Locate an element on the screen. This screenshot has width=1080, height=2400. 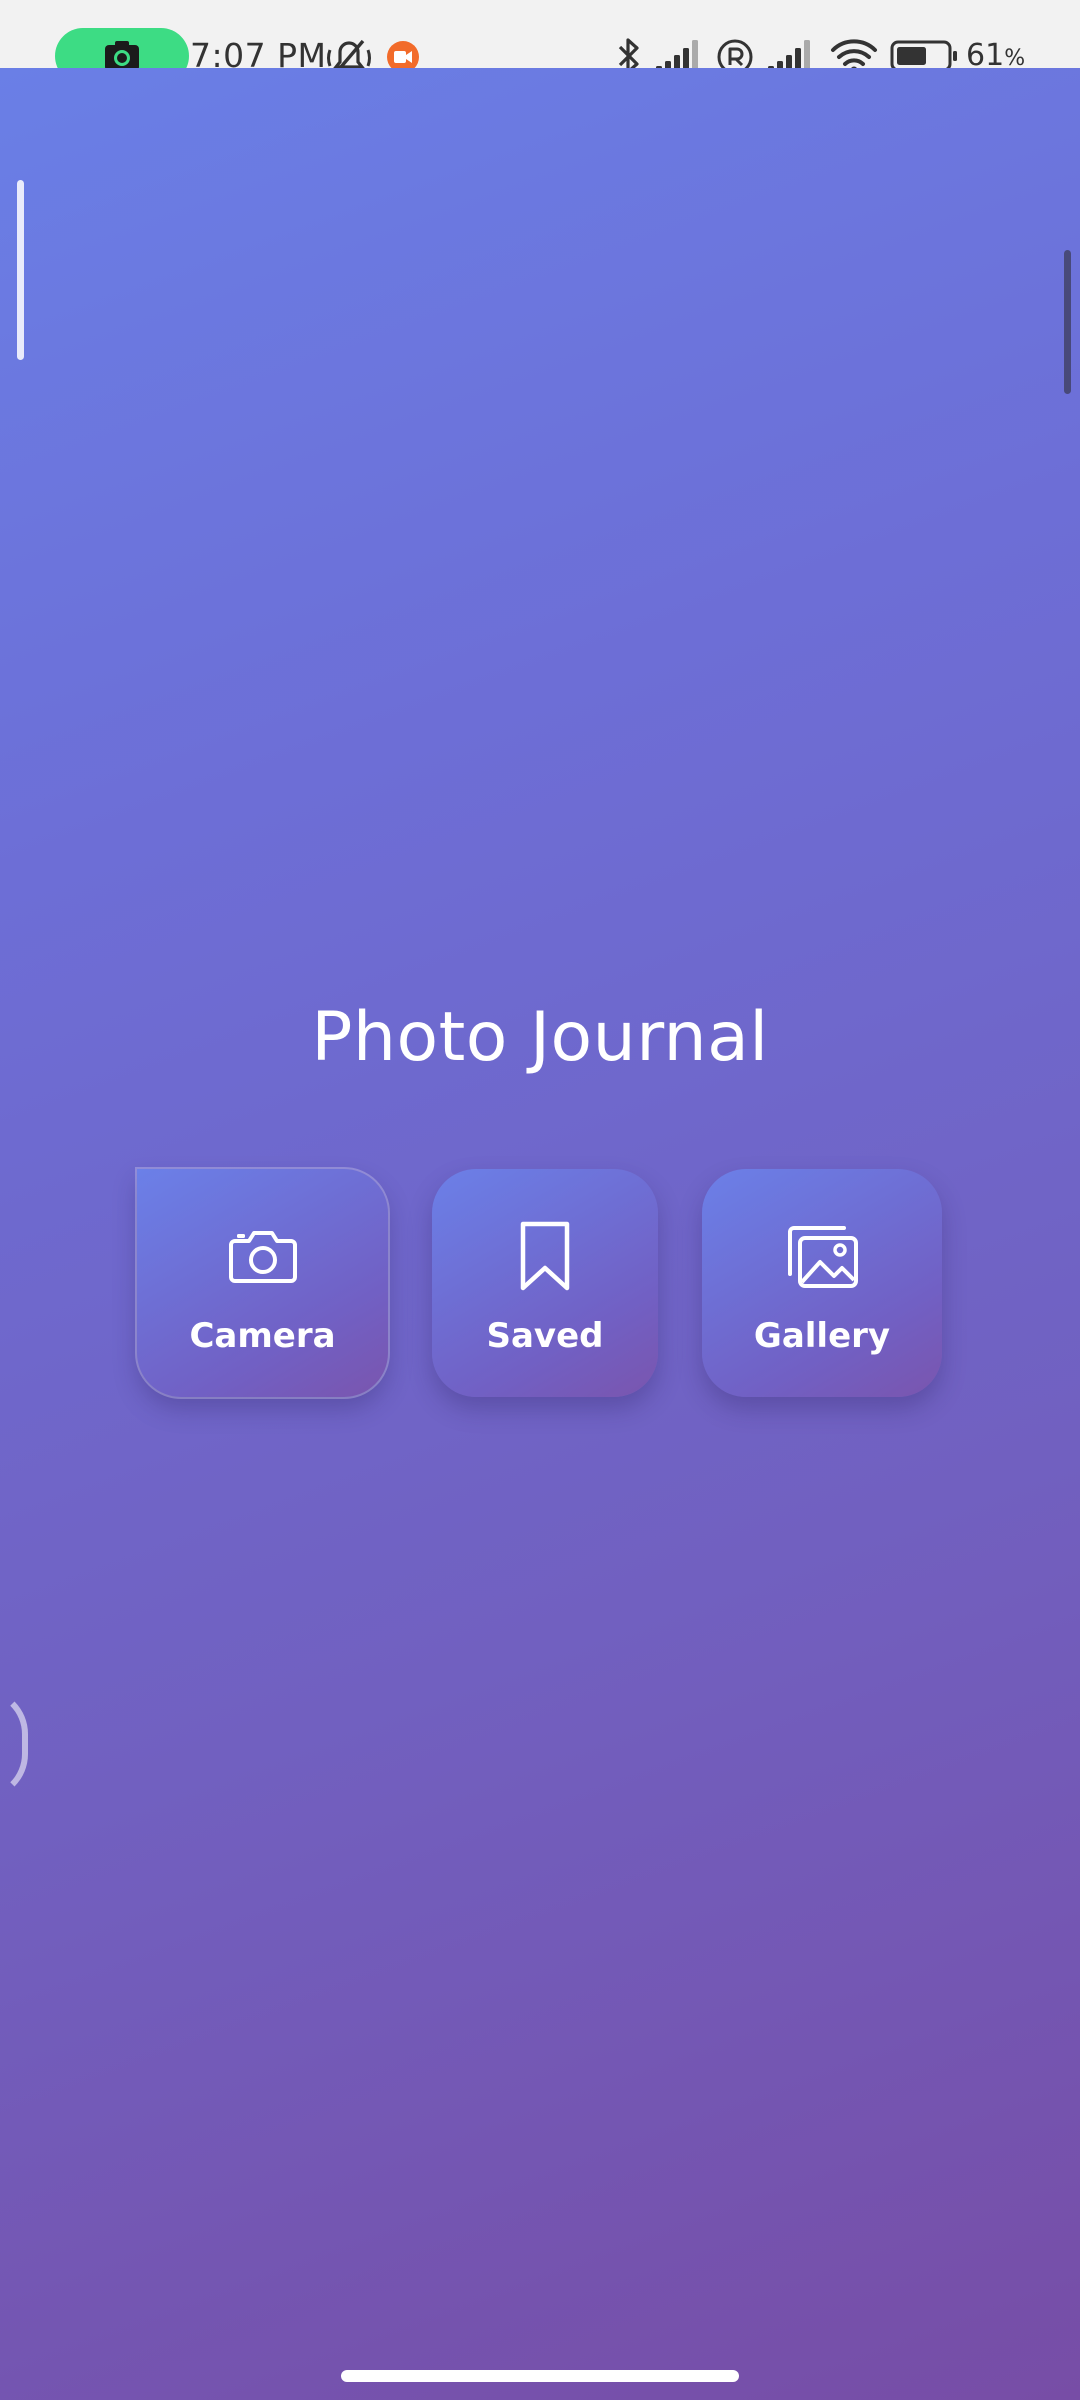
back-gesture-indicator is located at coordinates (14, 1744).